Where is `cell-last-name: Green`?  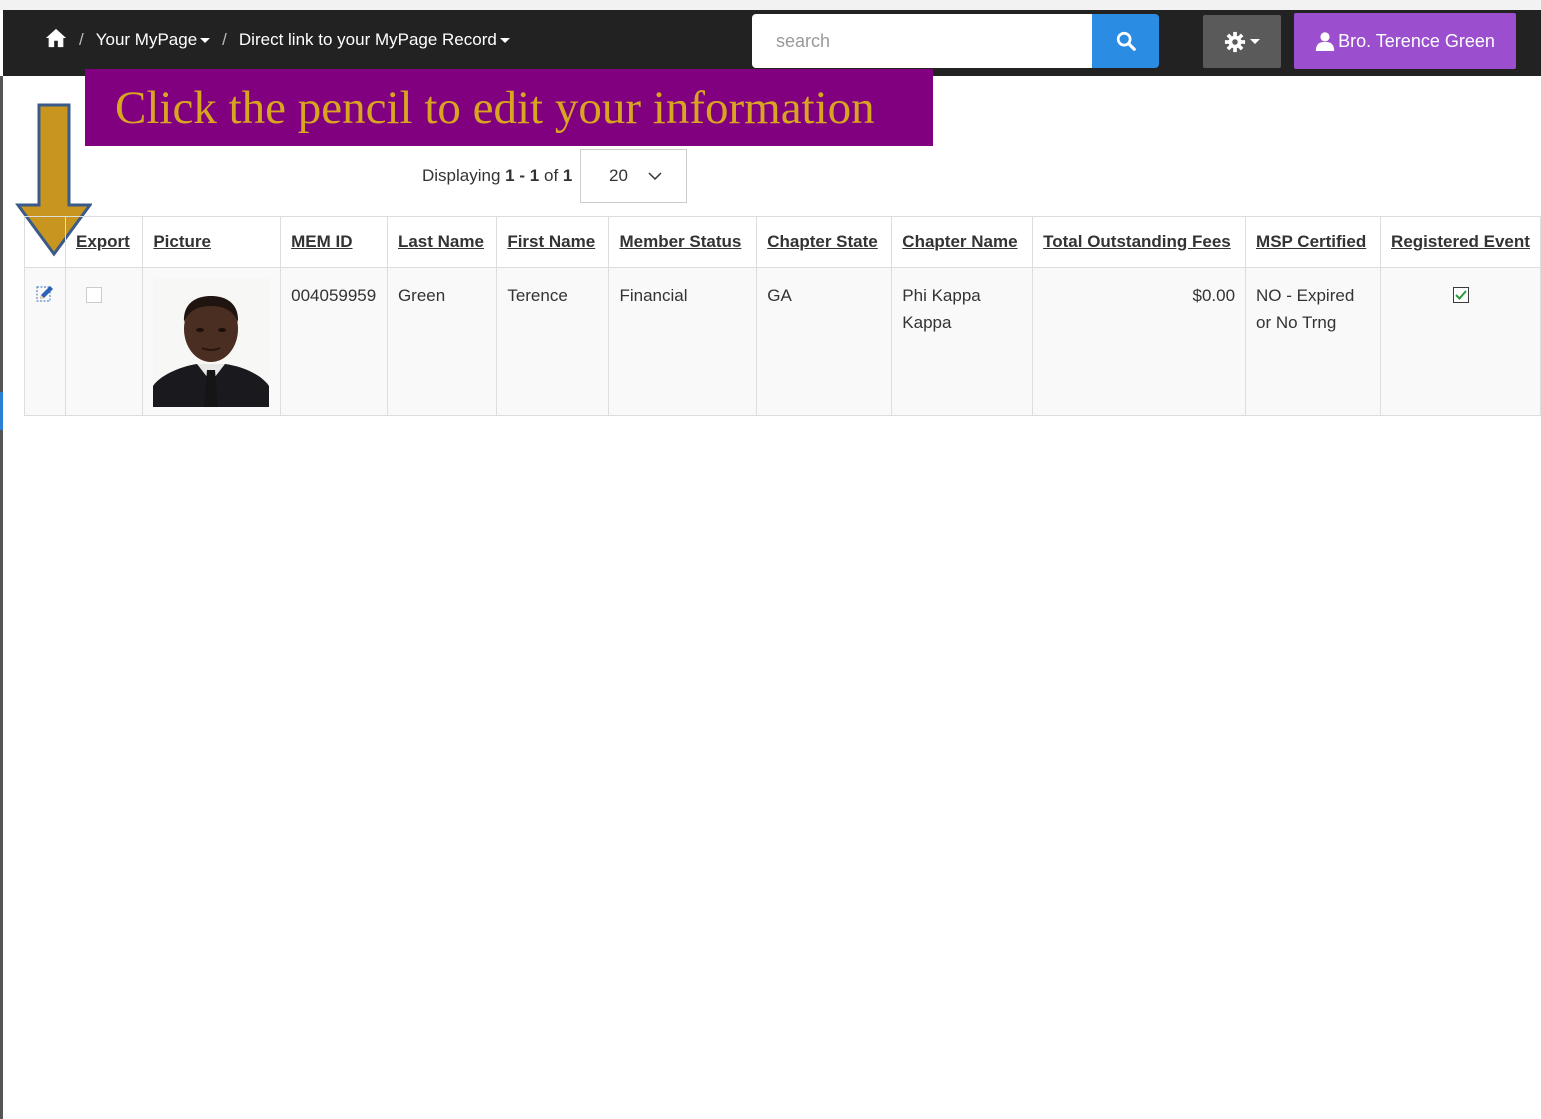 cell-last-name: Green is located at coordinates (442, 341).